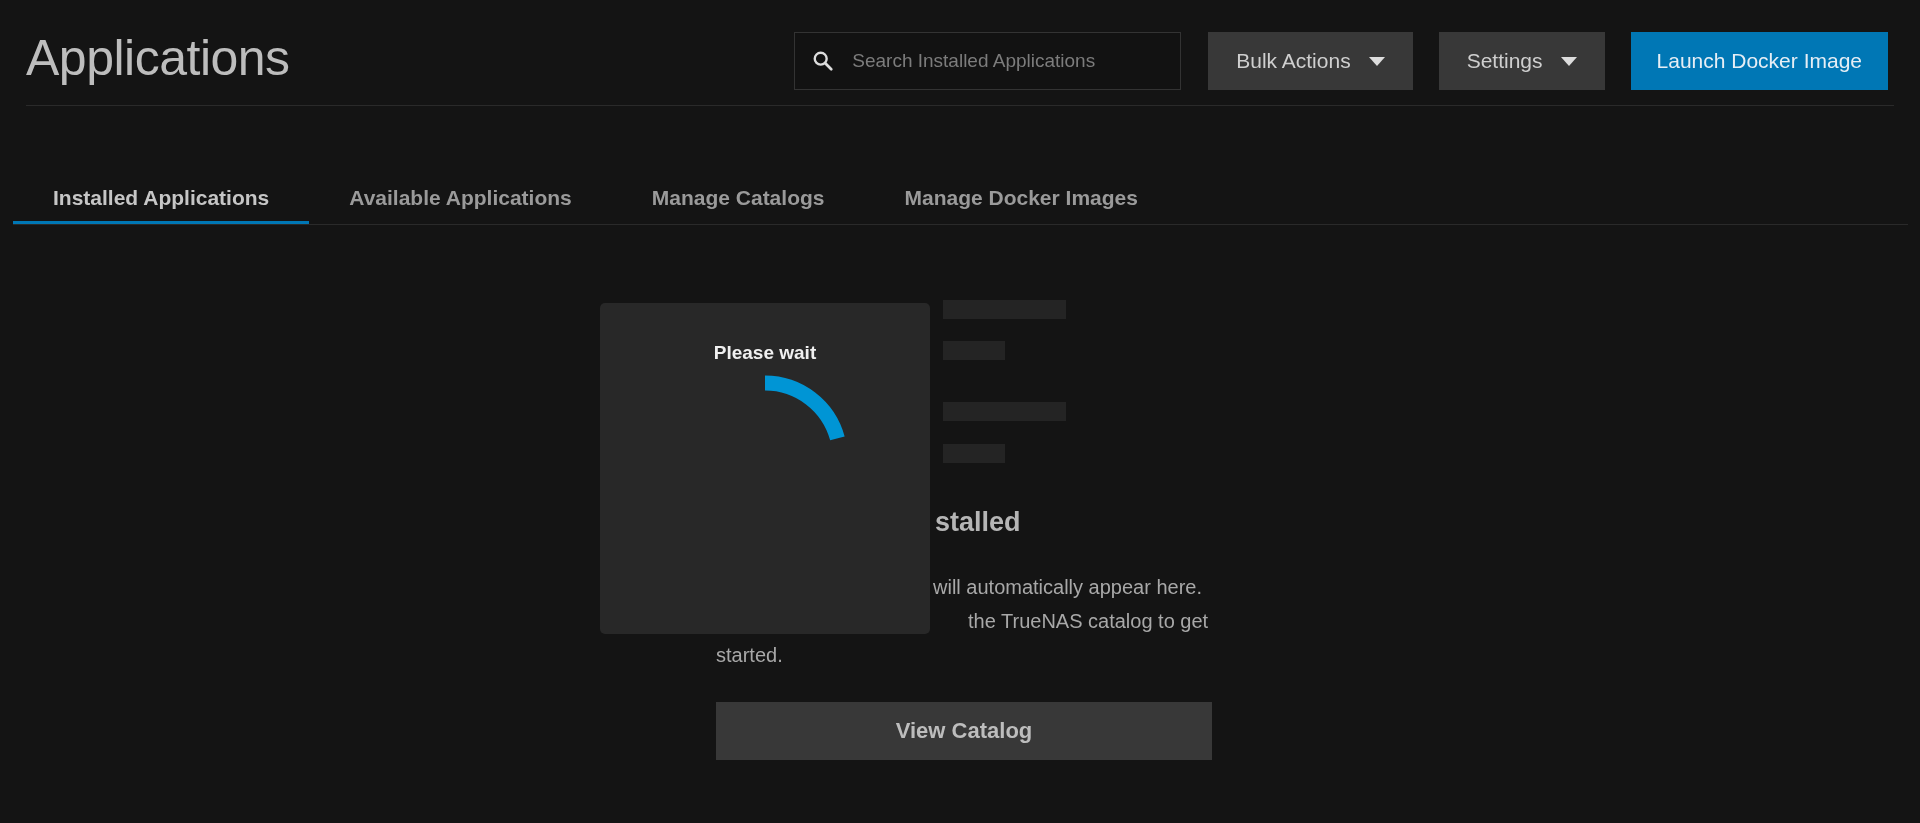  What do you see at coordinates (158, 58) in the screenshot?
I see `page-title: Applications` at bounding box center [158, 58].